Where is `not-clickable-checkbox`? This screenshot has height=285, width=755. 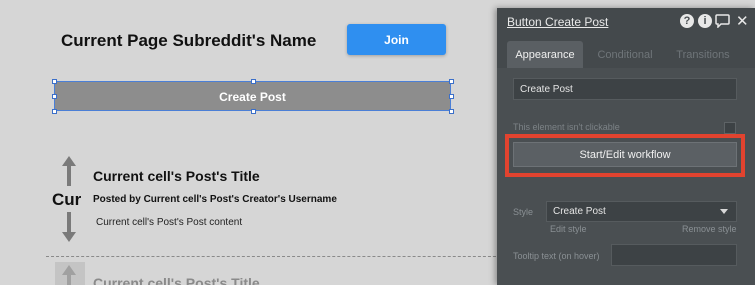 not-clickable-checkbox is located at coordinates (730, 128).